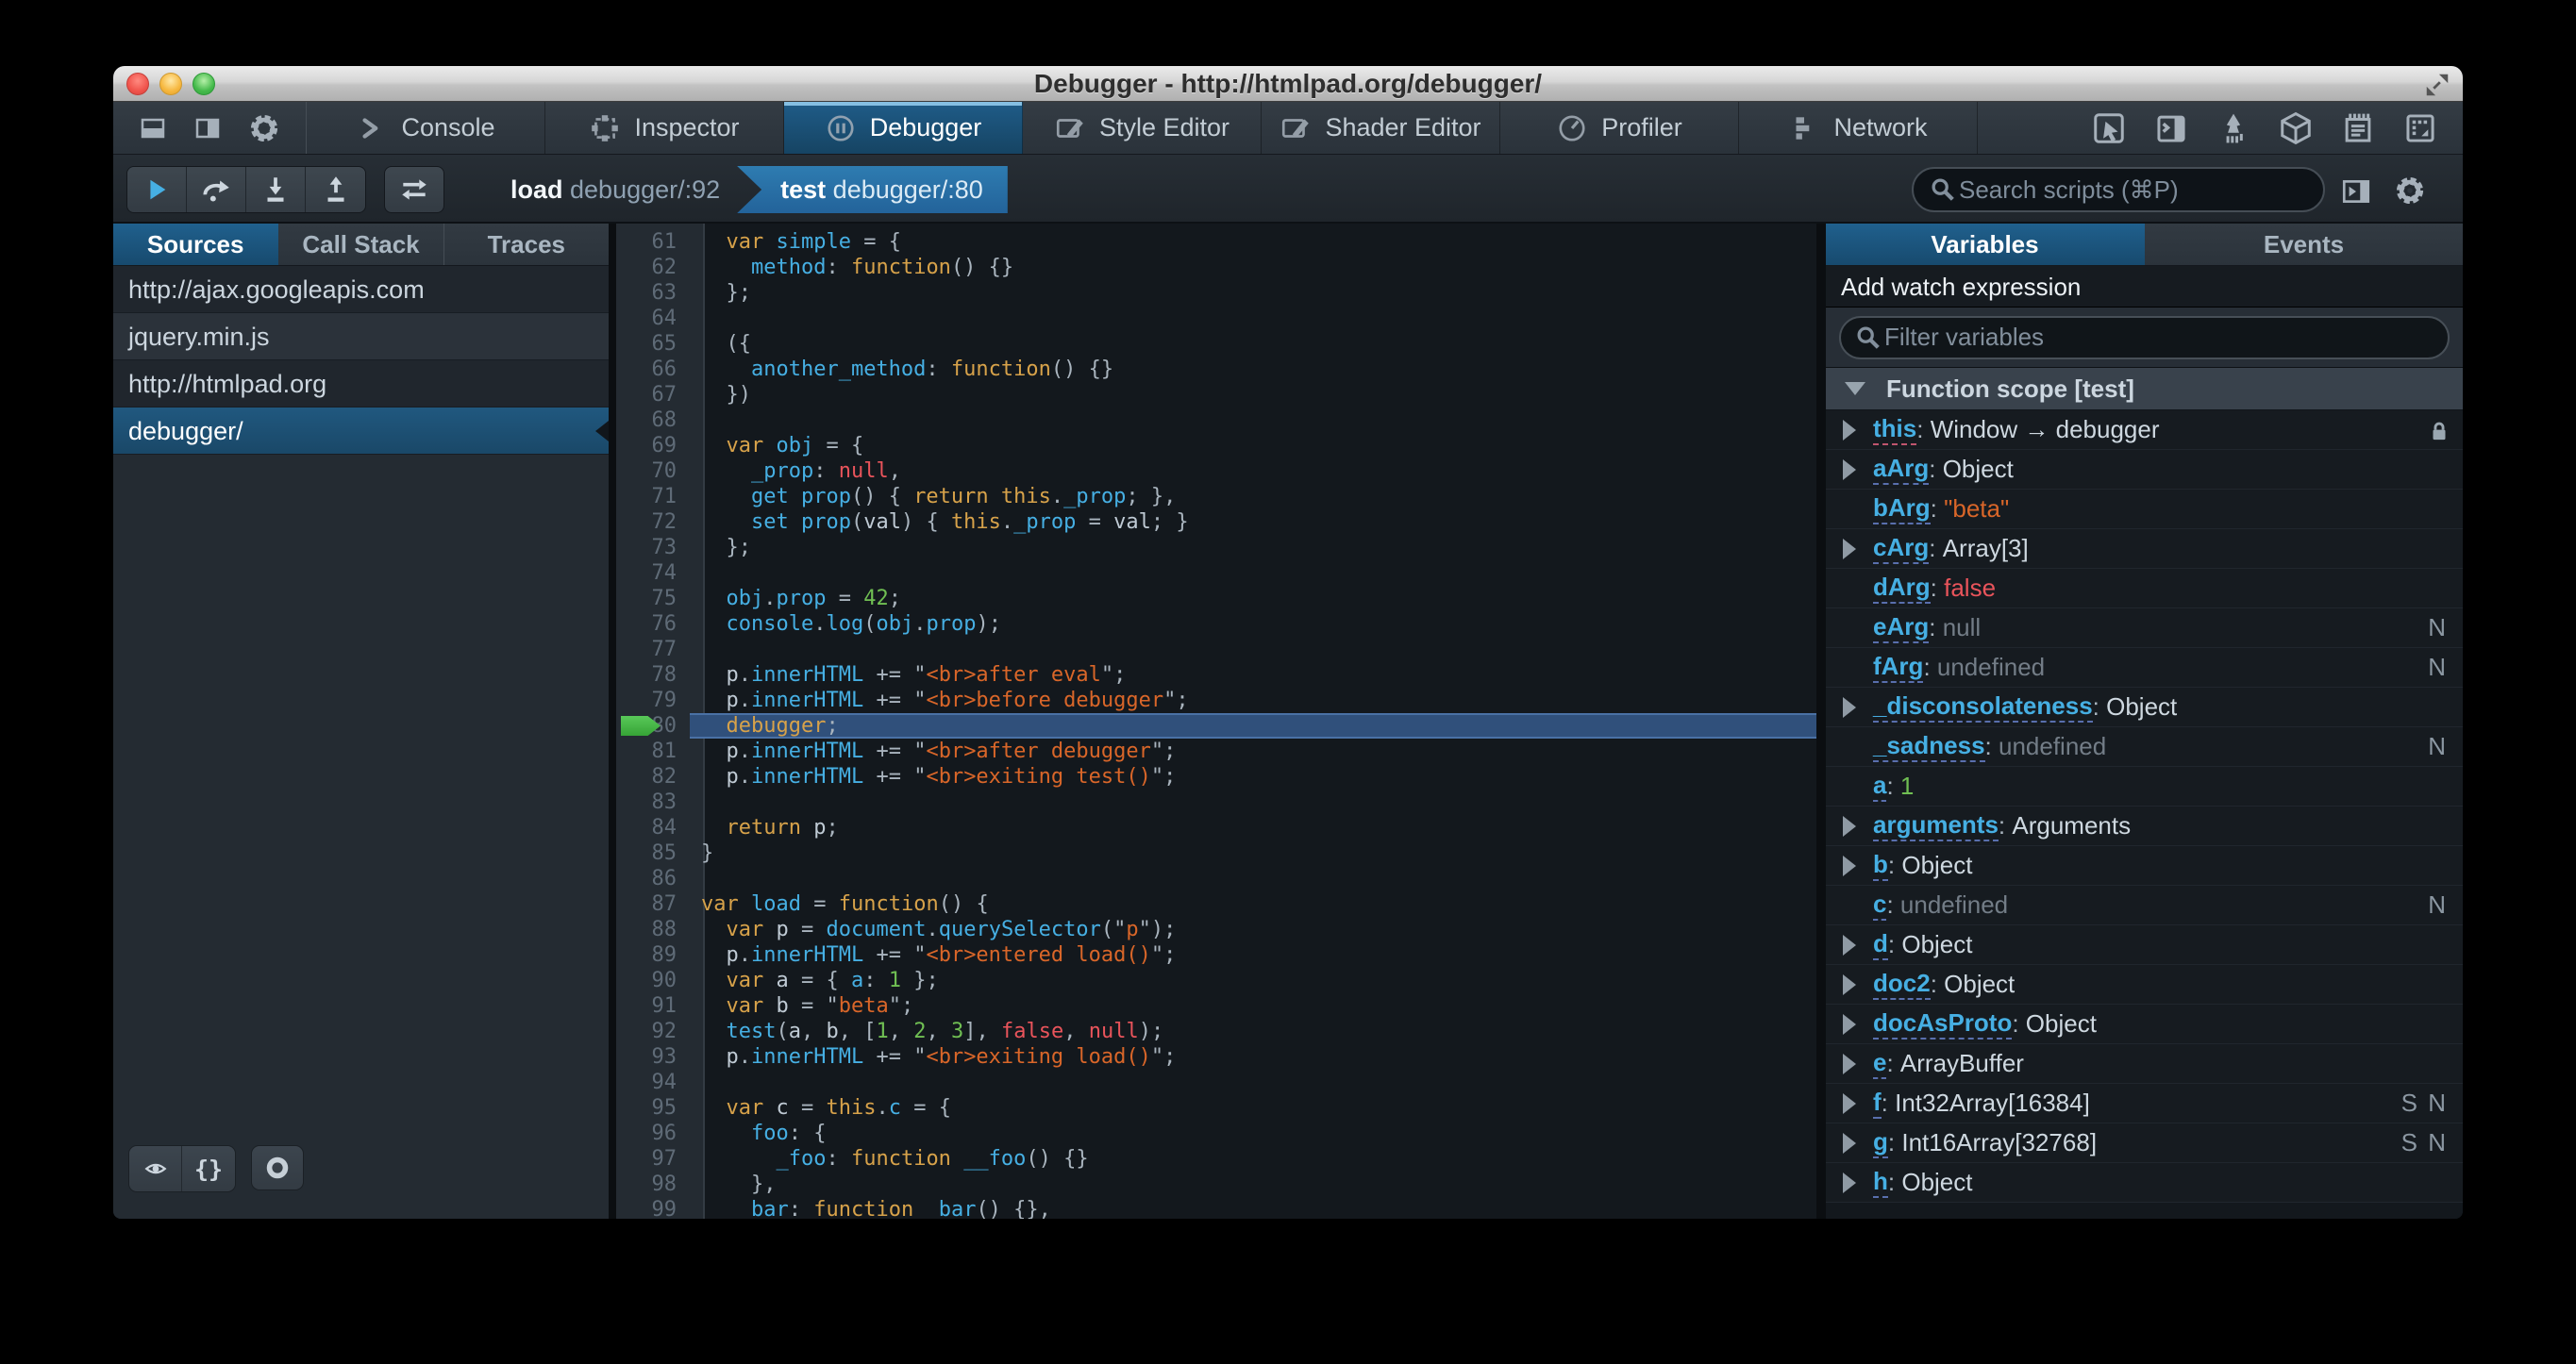  Describe the element at coordinates (653, 827) in the screenshot. I see `line-number: 84` at that location.